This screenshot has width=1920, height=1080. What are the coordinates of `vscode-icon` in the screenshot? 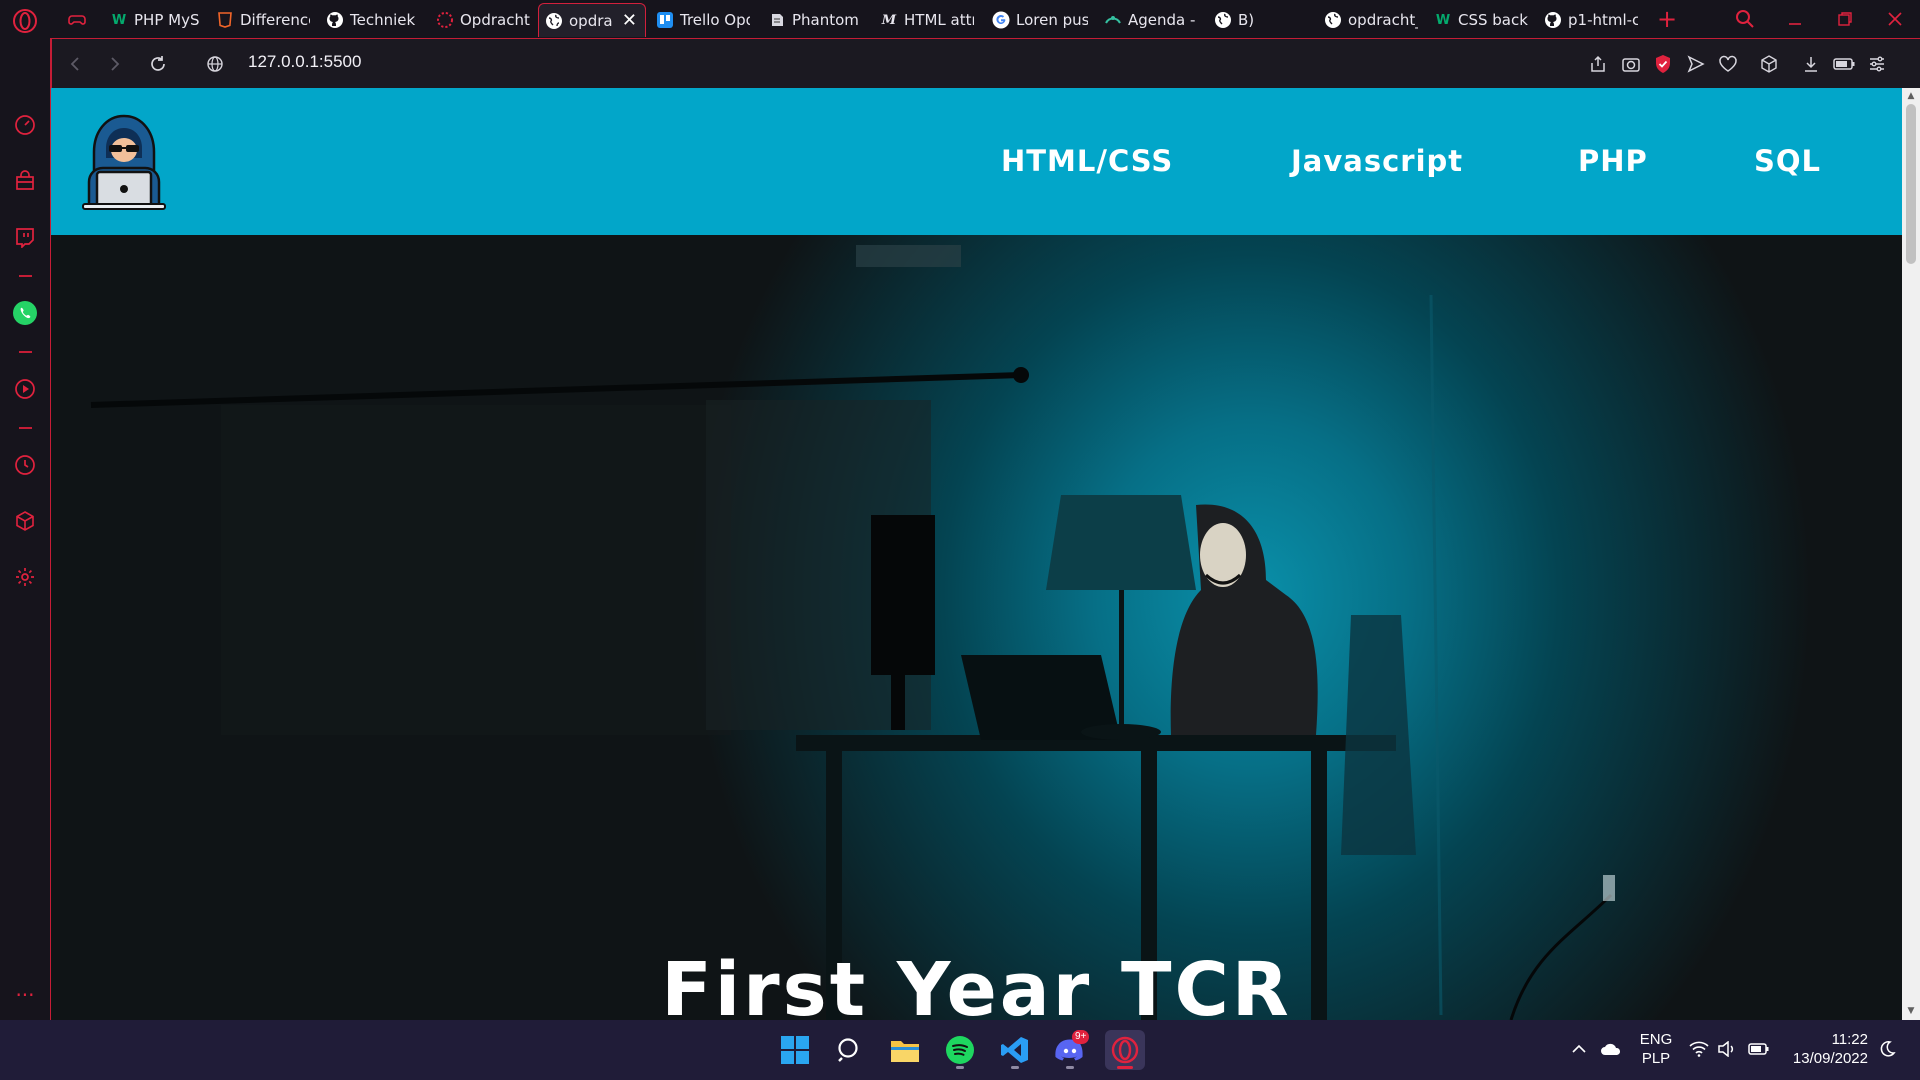 It's located at (1015, 1050).